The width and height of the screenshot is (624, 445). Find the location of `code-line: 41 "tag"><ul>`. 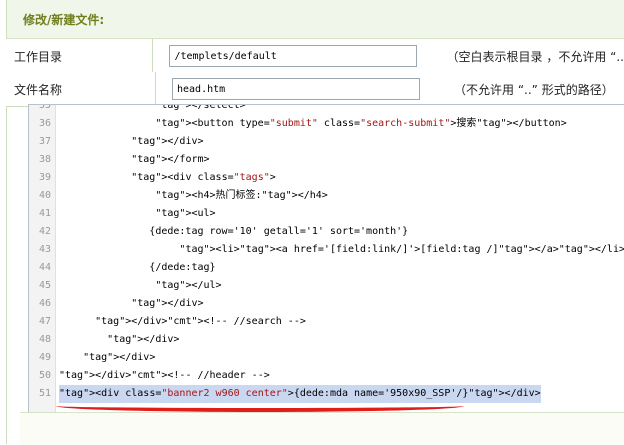

code-line: 41 "tag"><ul> is located at coordinates (326, 214).